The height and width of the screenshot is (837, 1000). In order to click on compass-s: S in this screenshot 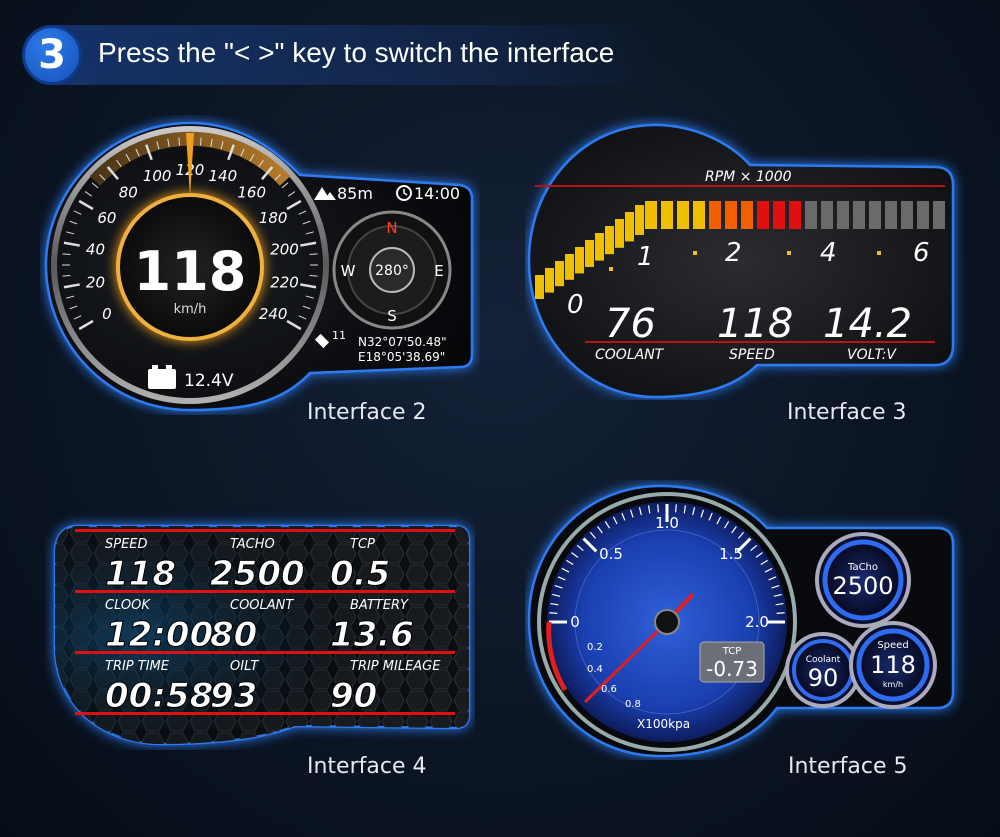, I will do `click(392, 316)`.